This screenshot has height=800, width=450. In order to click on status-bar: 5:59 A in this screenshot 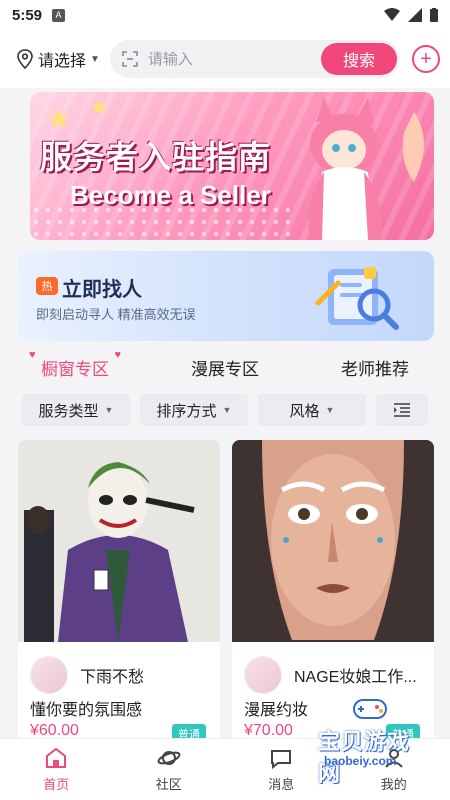, I will do `click(225, 15)`.